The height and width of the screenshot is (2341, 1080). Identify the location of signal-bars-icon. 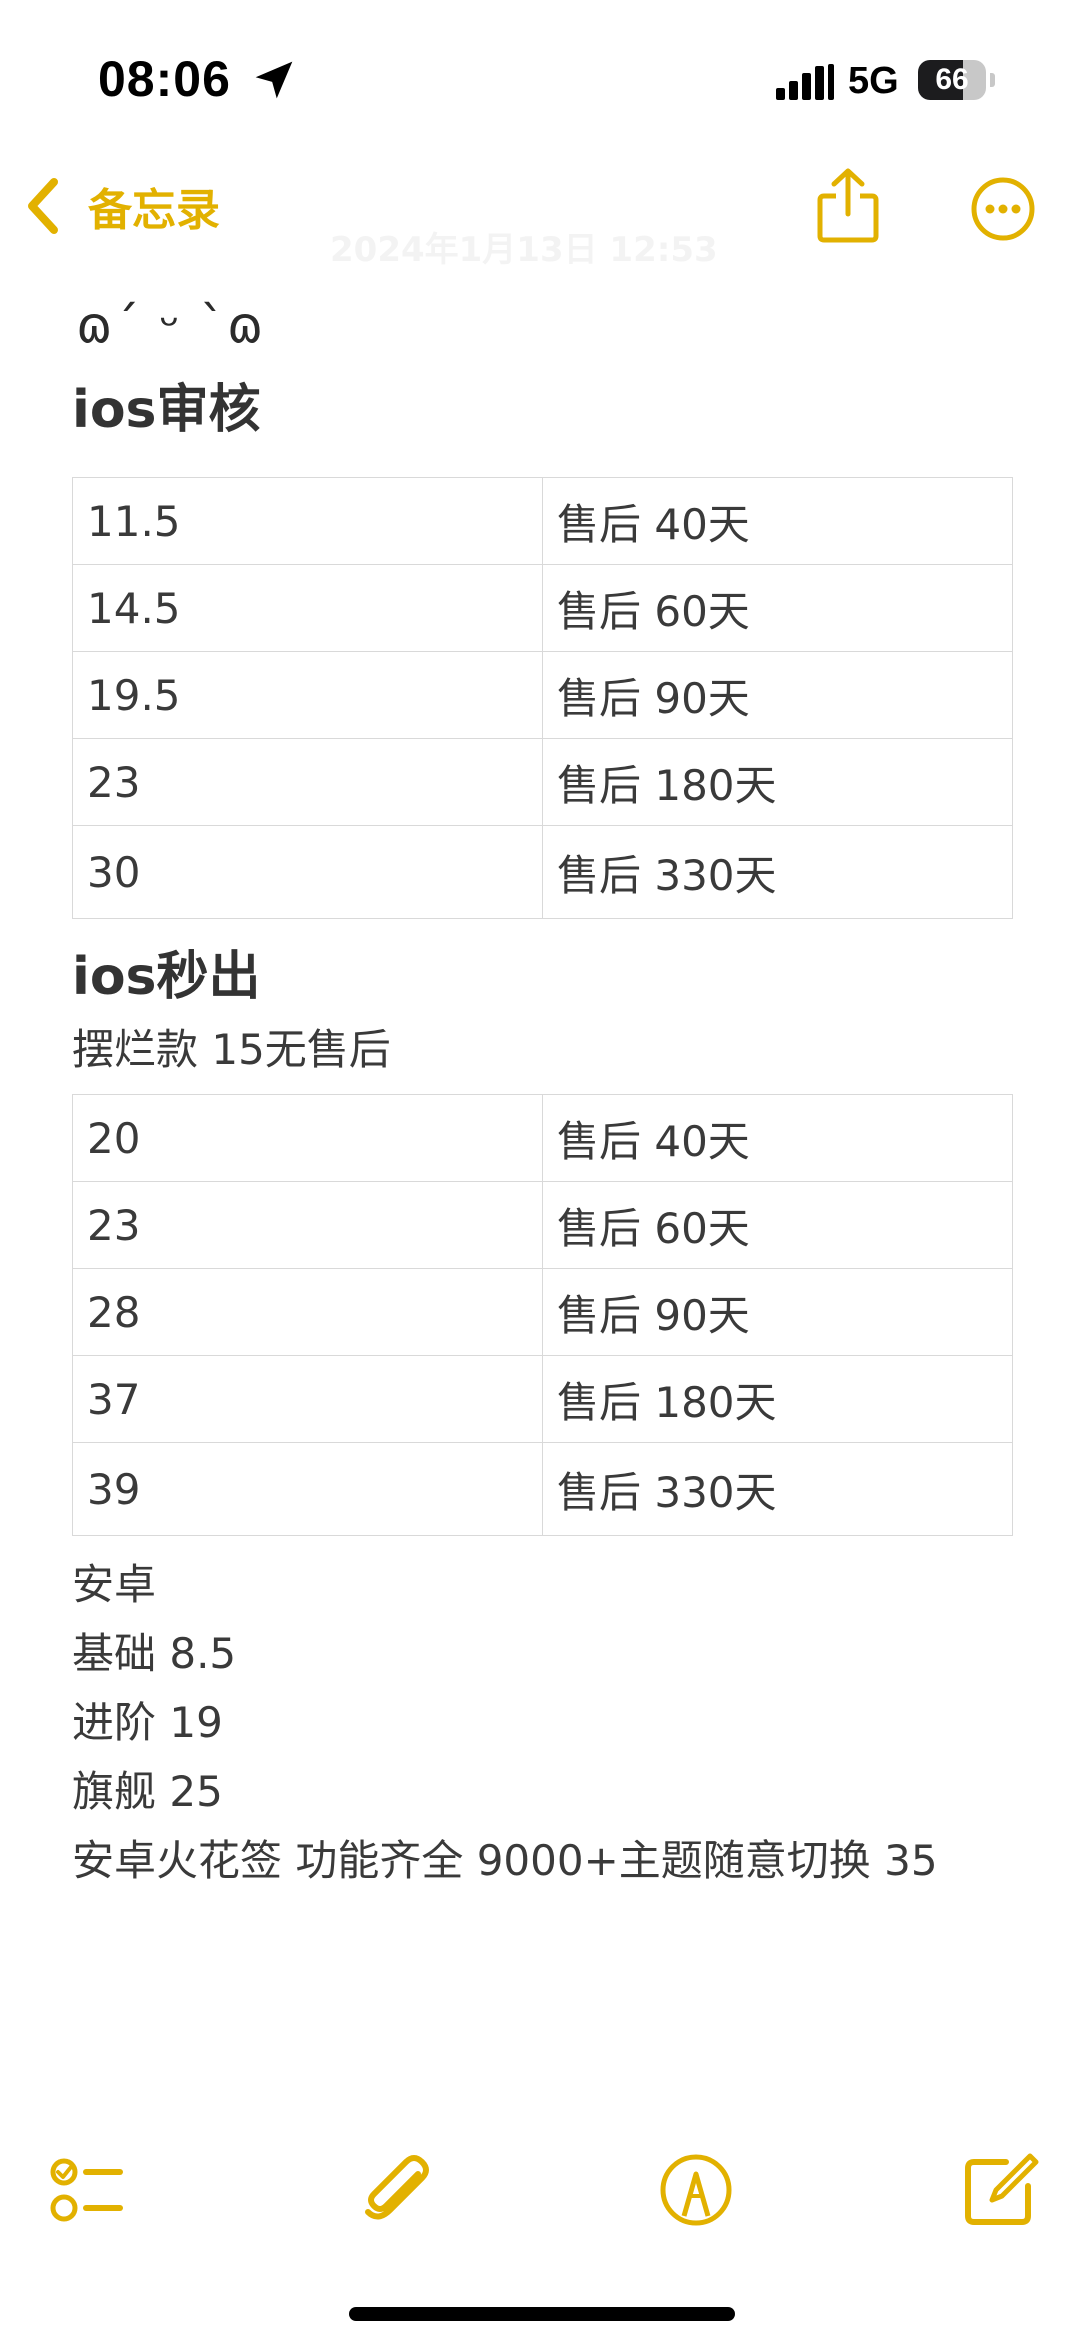
(805, 82).